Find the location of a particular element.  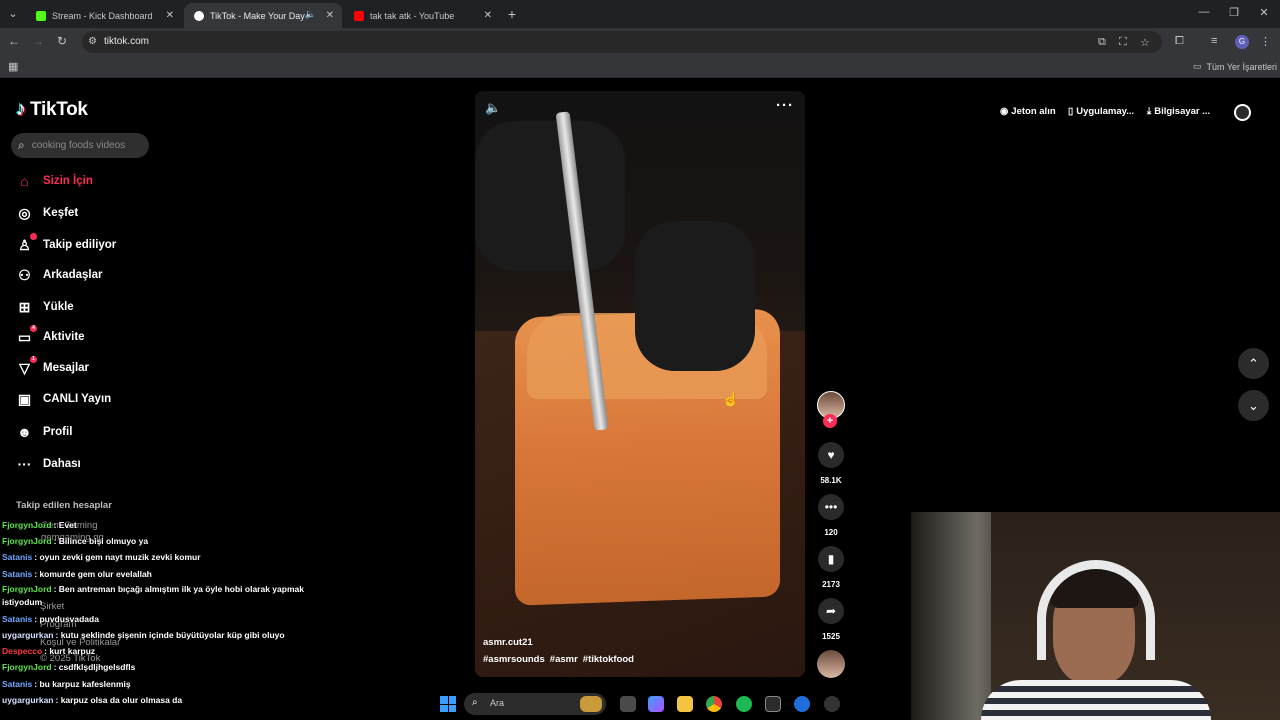

nav-item-more: ··· Dahası is located at coordinates (48, 464).